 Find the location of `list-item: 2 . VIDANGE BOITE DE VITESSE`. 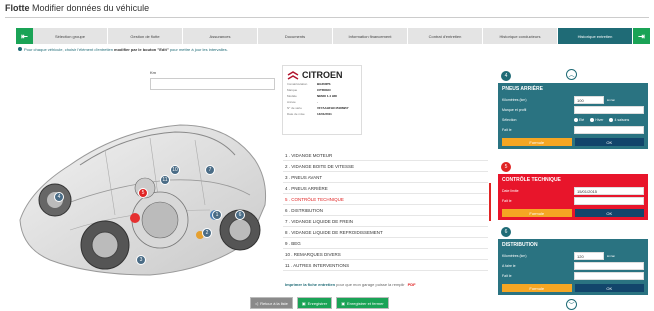

list-item: 2 . VIDANGE BOITE DE VITESSE is located at coordinates (385, 166).